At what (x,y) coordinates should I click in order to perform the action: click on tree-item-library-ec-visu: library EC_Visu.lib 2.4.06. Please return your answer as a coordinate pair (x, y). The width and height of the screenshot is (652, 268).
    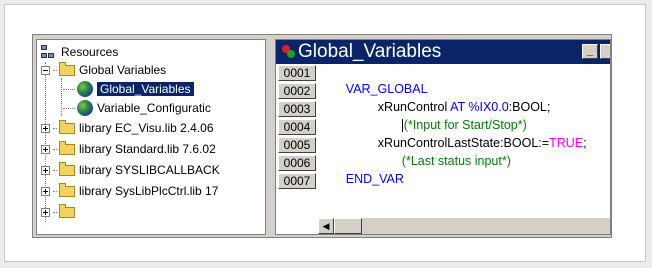
    Looking at the image, I should click on (127, 128).